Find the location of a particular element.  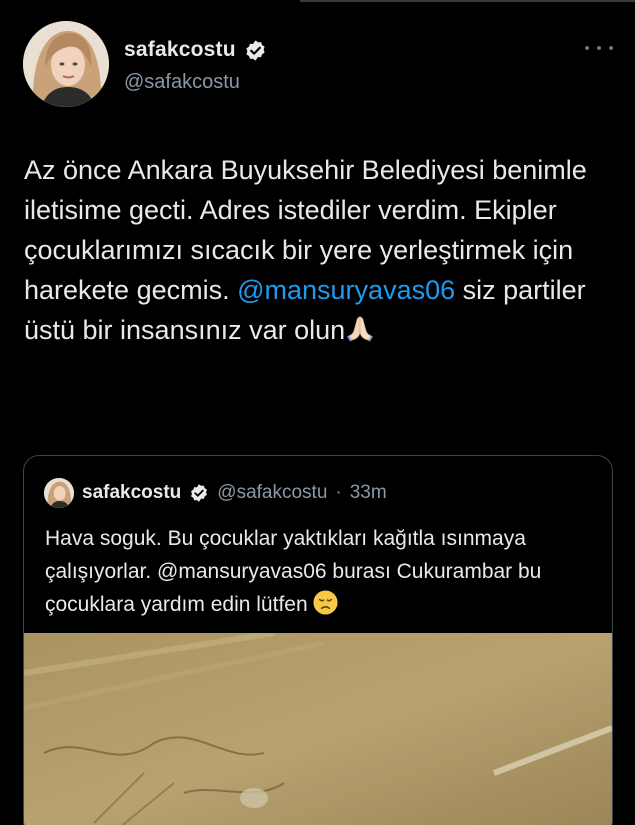

more-options-icon is located at coordinates (599, 48).